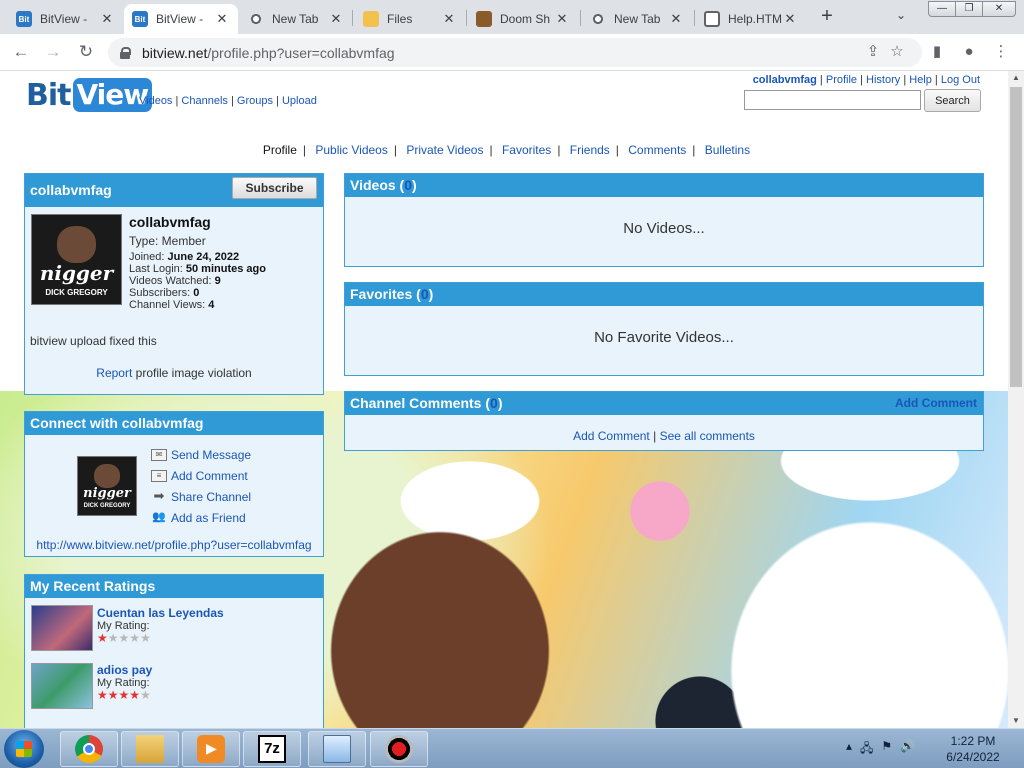 The width and height of the screenshot is (1024, 768). I want to click on report-link: Report, so click(114, 373).